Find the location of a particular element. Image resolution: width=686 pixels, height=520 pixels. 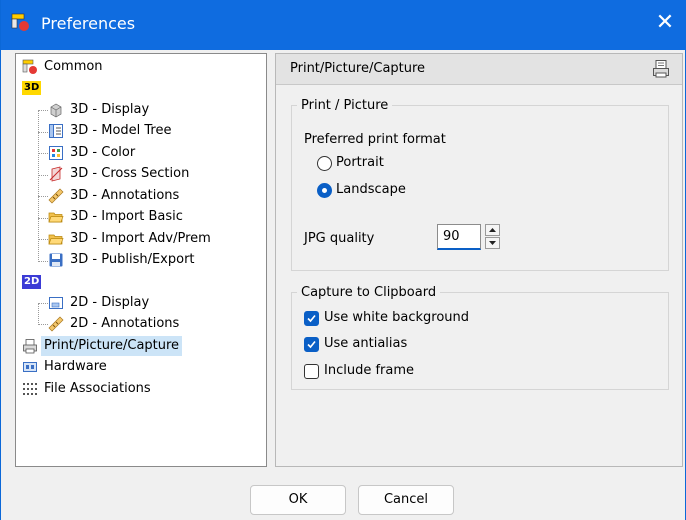

floppy-disk-icon is located at coordinates (56, 260).